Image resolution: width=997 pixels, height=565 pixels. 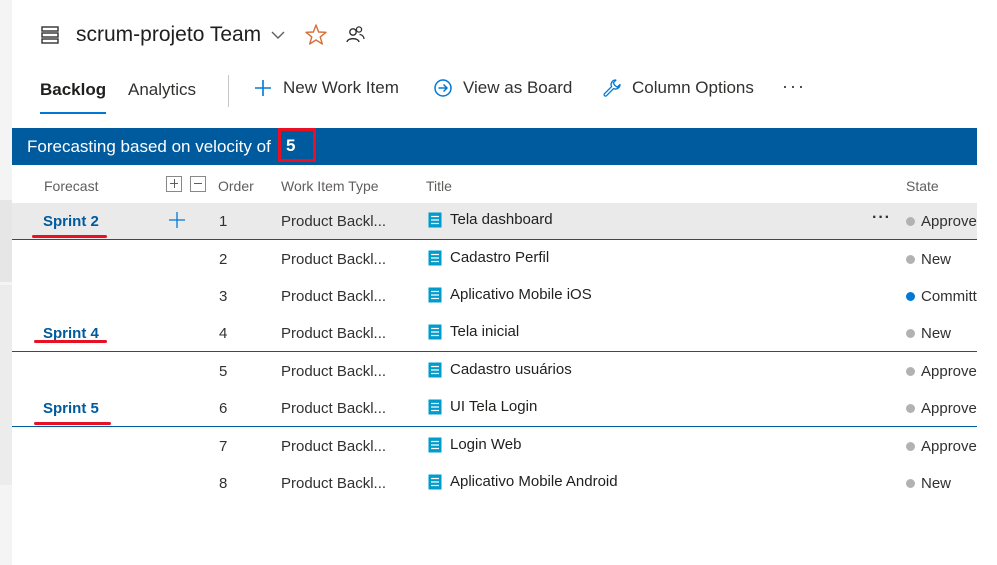 What do you see at coordinates (223, 333) in the screenshot?
I see `order-cell: 4` at bounding box center [223, 333].